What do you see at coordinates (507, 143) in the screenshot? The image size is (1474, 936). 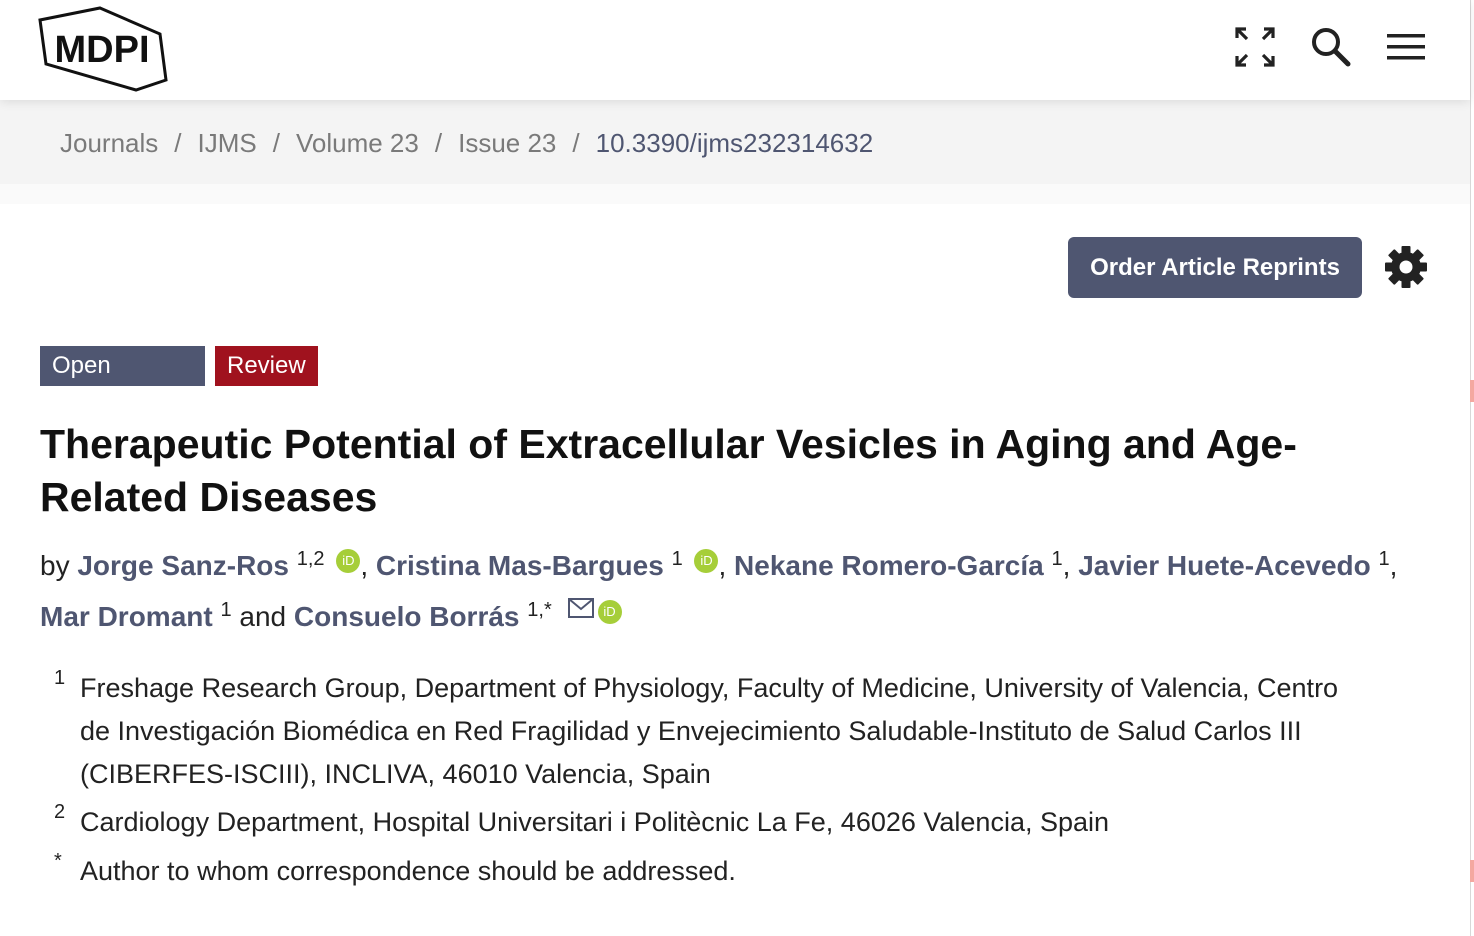 I see `breadcrumb-issue: Issue 23` at bounding box center [507, 143].